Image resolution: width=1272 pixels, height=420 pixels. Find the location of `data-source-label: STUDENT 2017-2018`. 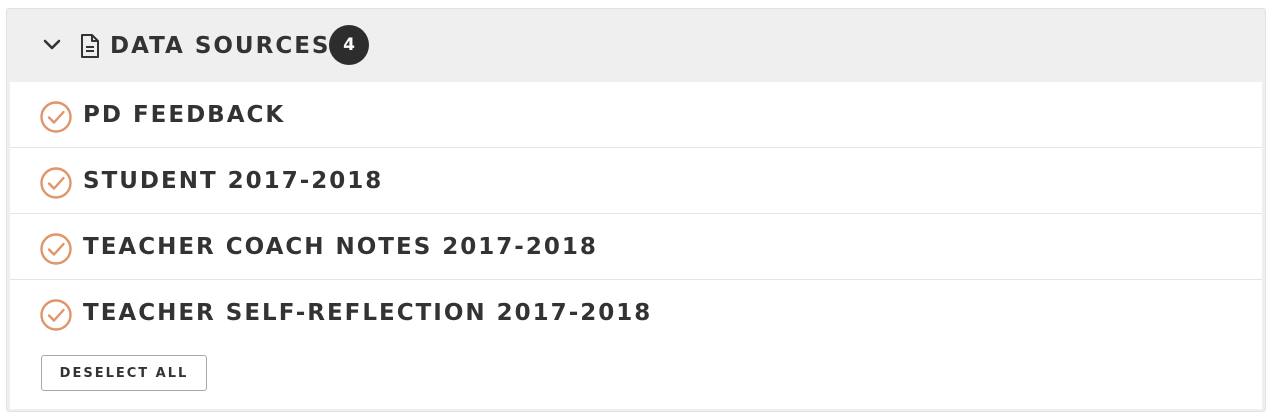

data-source-label: STUDENT 2017-2018 is located at coordinates (233, 181).